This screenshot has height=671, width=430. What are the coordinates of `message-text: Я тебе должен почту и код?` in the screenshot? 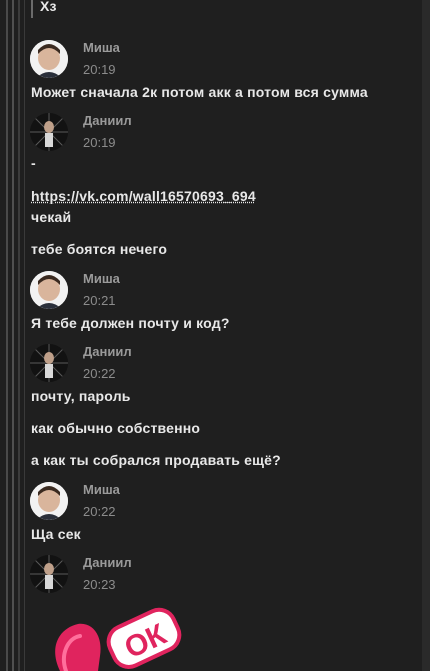 It's located at (130, 323).